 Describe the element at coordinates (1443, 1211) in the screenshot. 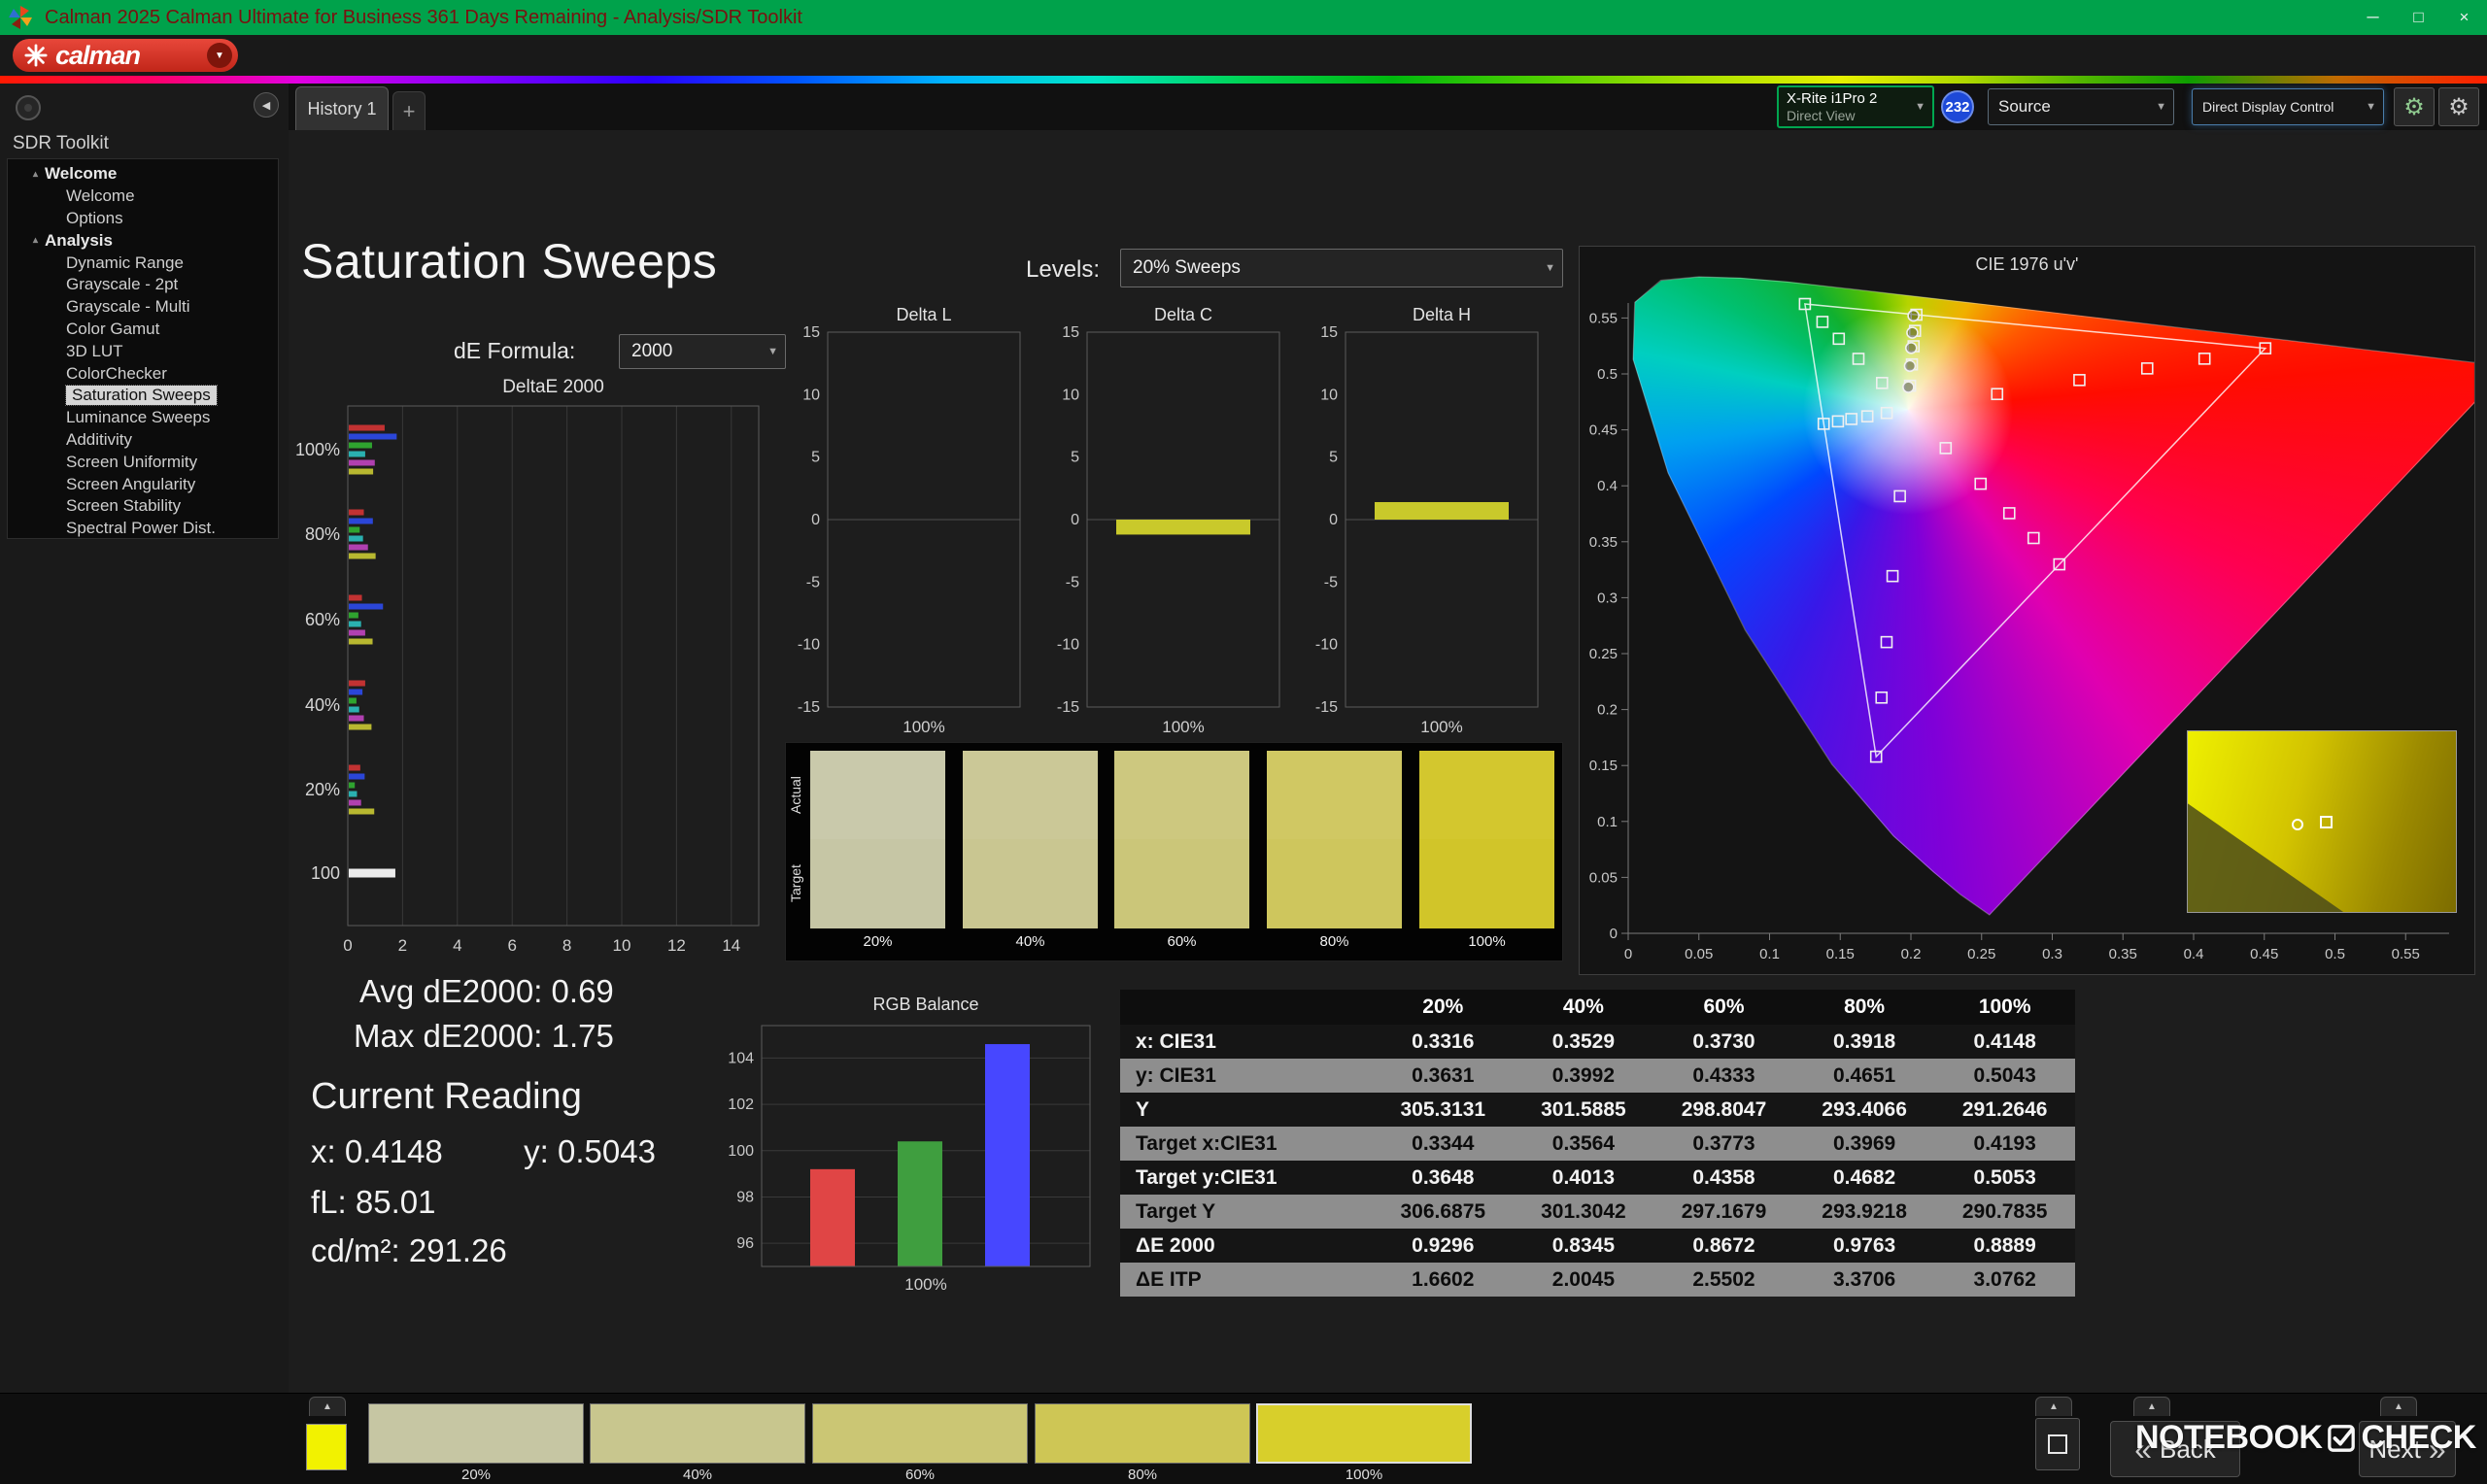

I see `table-cell: 306.6875` at that location.